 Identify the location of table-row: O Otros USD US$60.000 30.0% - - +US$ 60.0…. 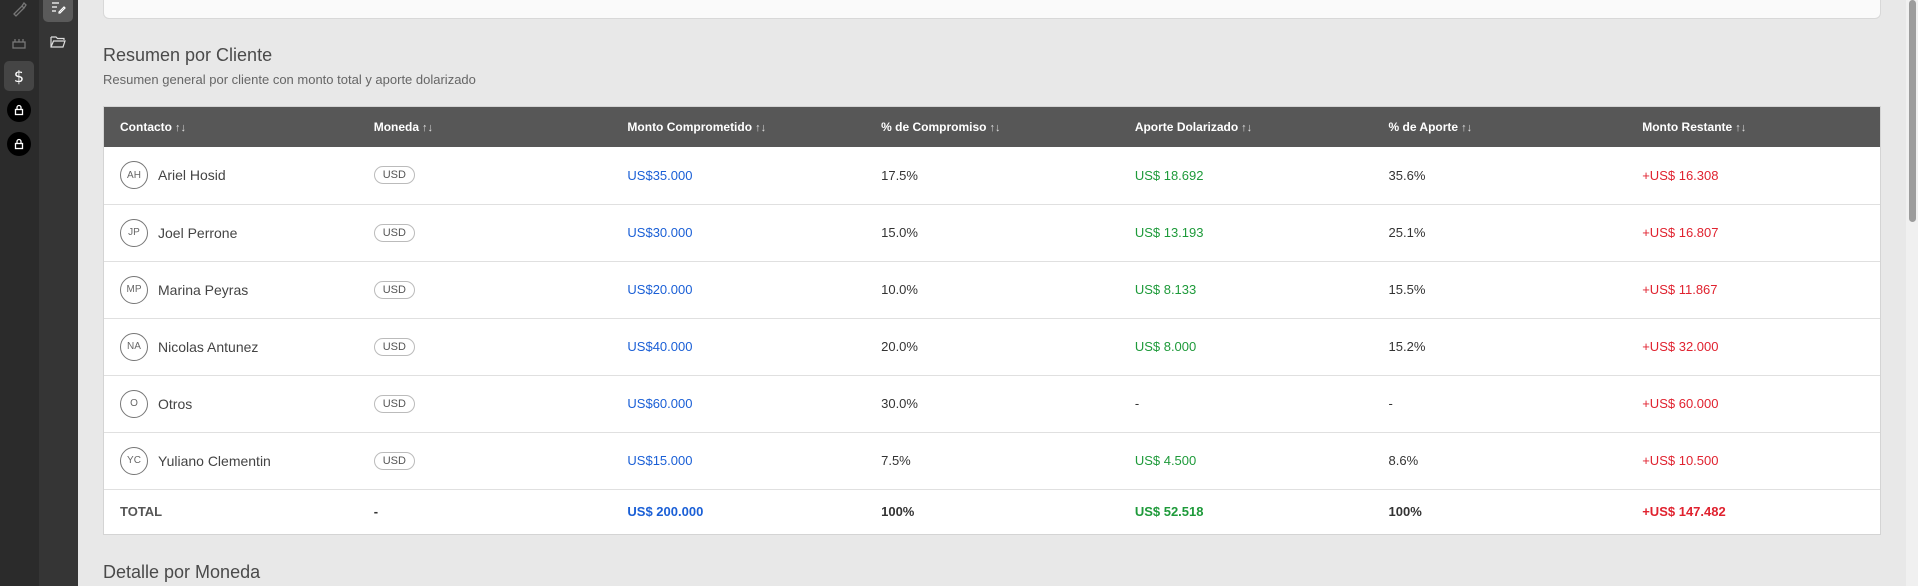
(992, 403).